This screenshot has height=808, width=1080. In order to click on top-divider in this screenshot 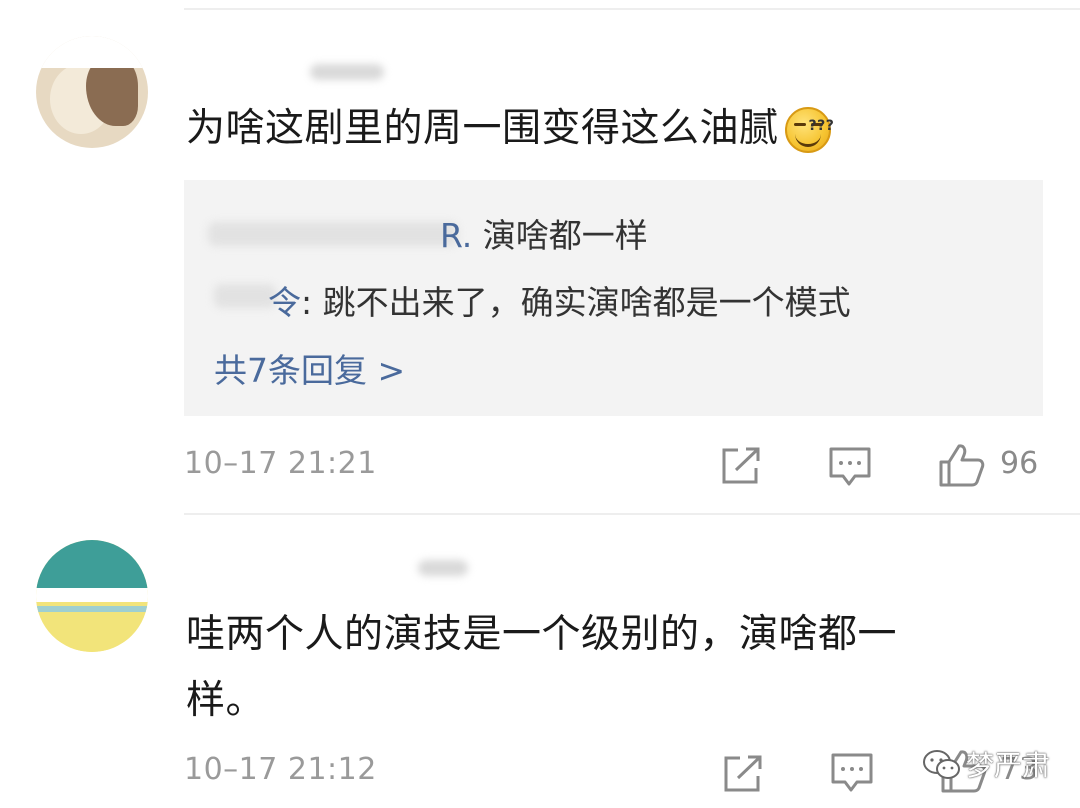, I will do `click(632, 9)`.